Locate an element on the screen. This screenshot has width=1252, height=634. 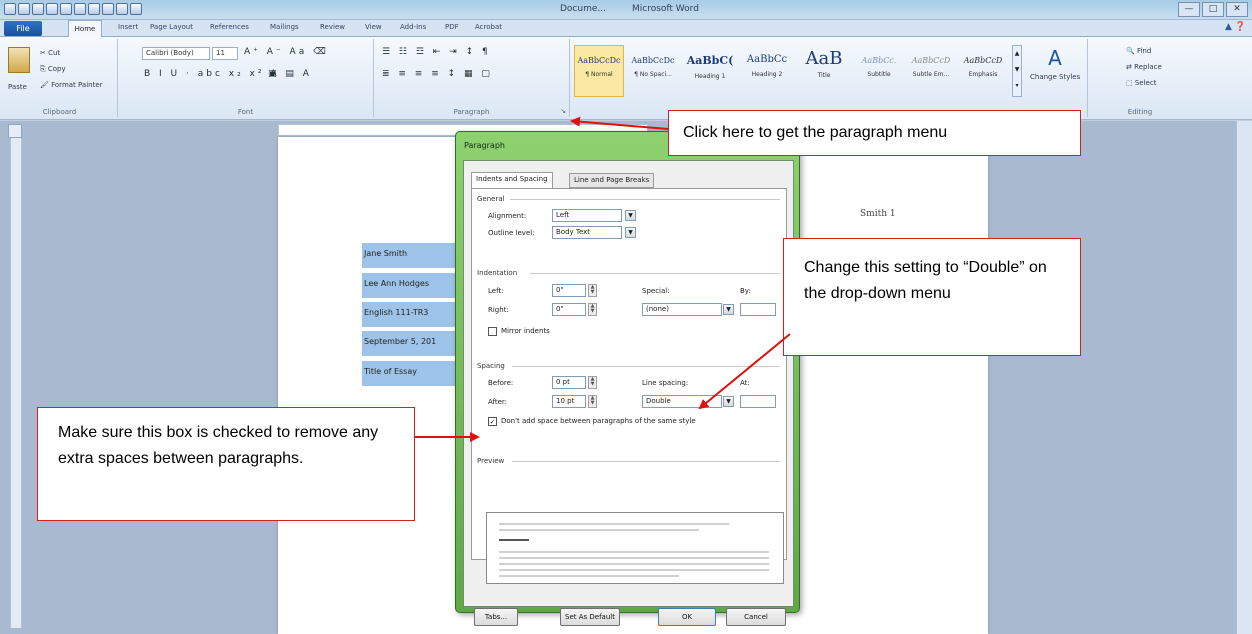
arrow-to-paragraph-launcher is located at coordinates (619, 123).